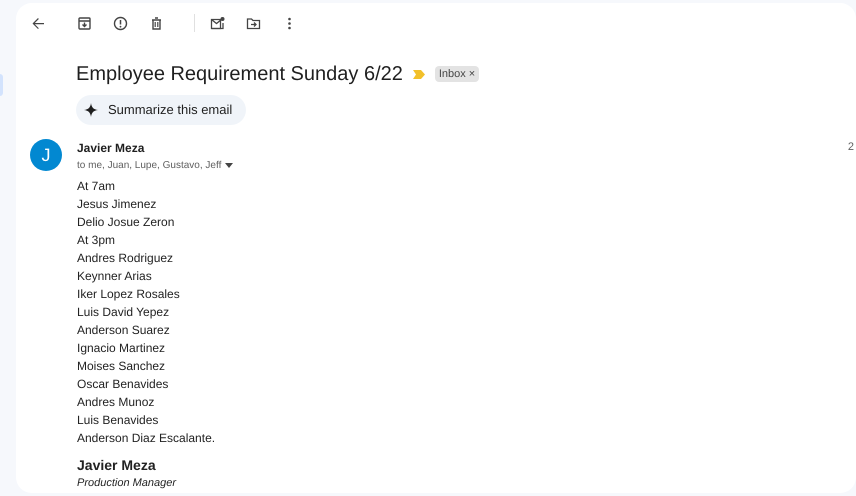 The image size is (856, 496). Describe the element at coordinates (149, 166) in the screenshot. I see `recipients: to me, Juan, Lupe, Gustavo, Jeff` at that location.